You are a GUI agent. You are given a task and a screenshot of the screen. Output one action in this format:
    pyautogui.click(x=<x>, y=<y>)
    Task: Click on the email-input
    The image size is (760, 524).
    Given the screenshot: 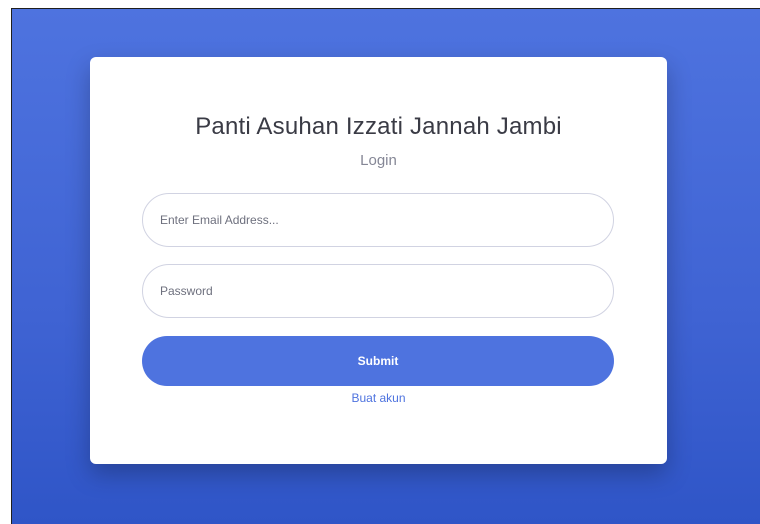 What is the action you would take?
    pyautogui.click(x=378, y=220)
    